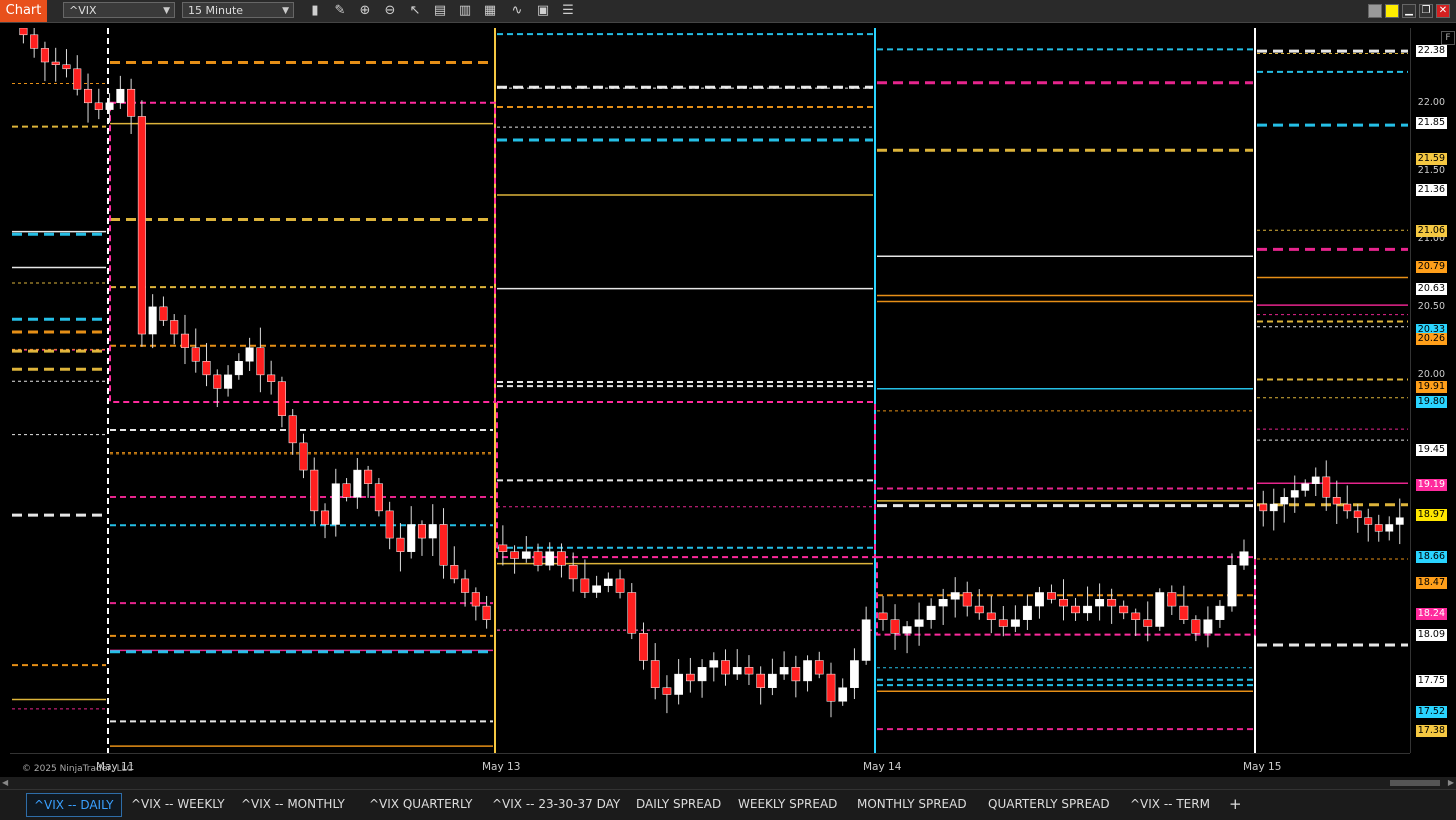 The image size is (1456, 820). I want to click on time-axis: May 11 May 13 May 14 May 15, so click(710, 765).